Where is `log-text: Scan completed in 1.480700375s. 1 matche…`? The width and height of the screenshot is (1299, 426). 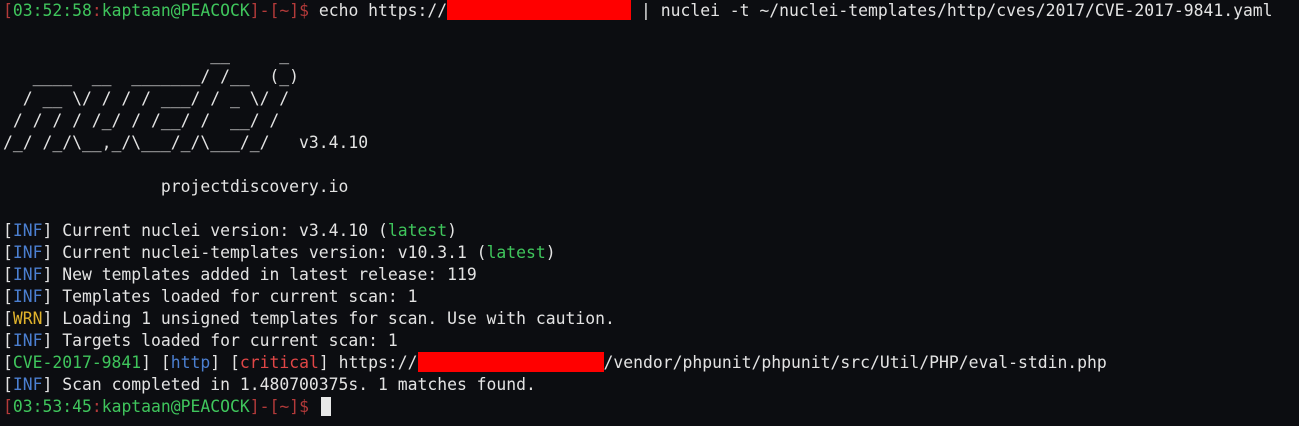
log-text: Scan completed in 1.480700375s. 1 matche… is located at coordinates (294, 384).